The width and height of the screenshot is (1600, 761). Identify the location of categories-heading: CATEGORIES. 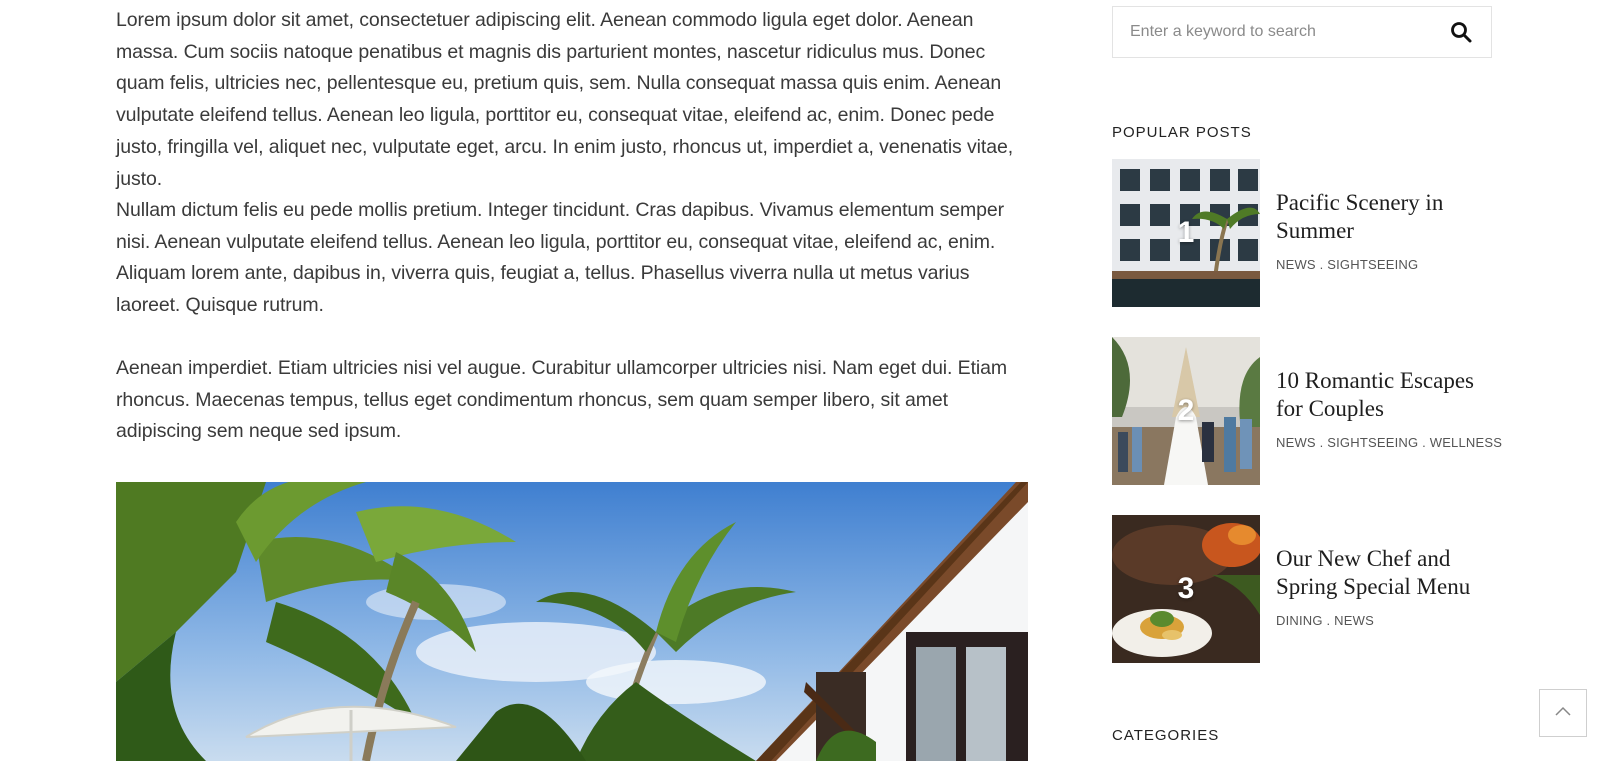
(1166, 735).